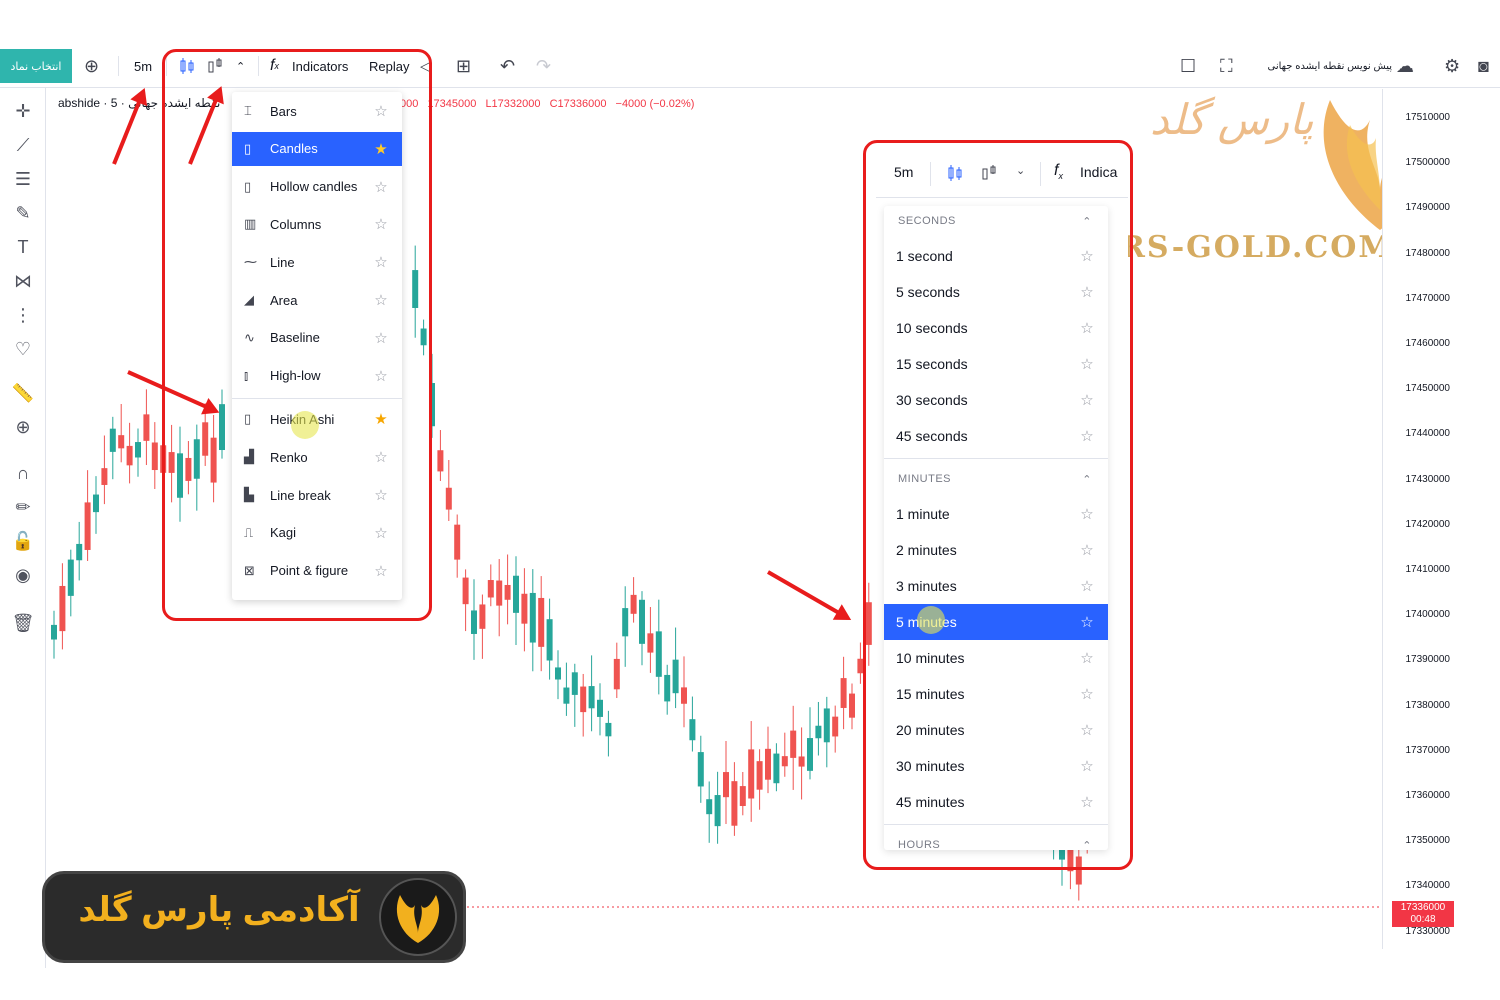  Describe the element at coordinates (578, 104) in the screenshot. I see `ohlc-close: C17336000` at that location.